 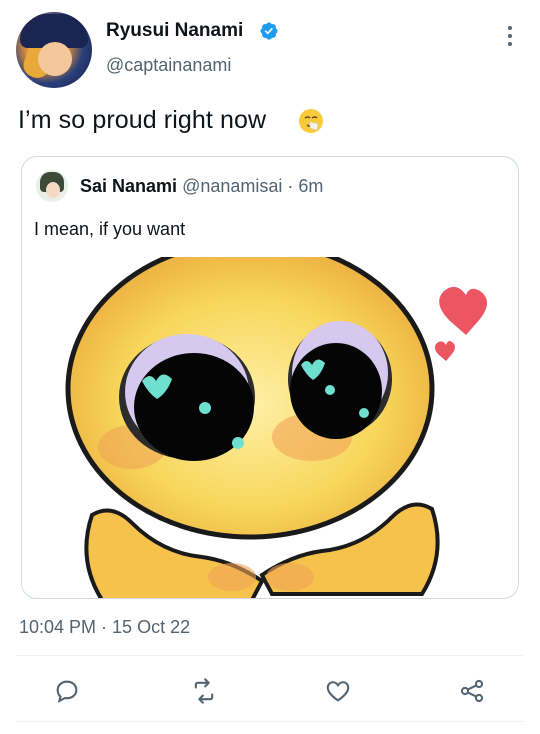 I want to click on retweet-icon, so click(x=204, y=691).